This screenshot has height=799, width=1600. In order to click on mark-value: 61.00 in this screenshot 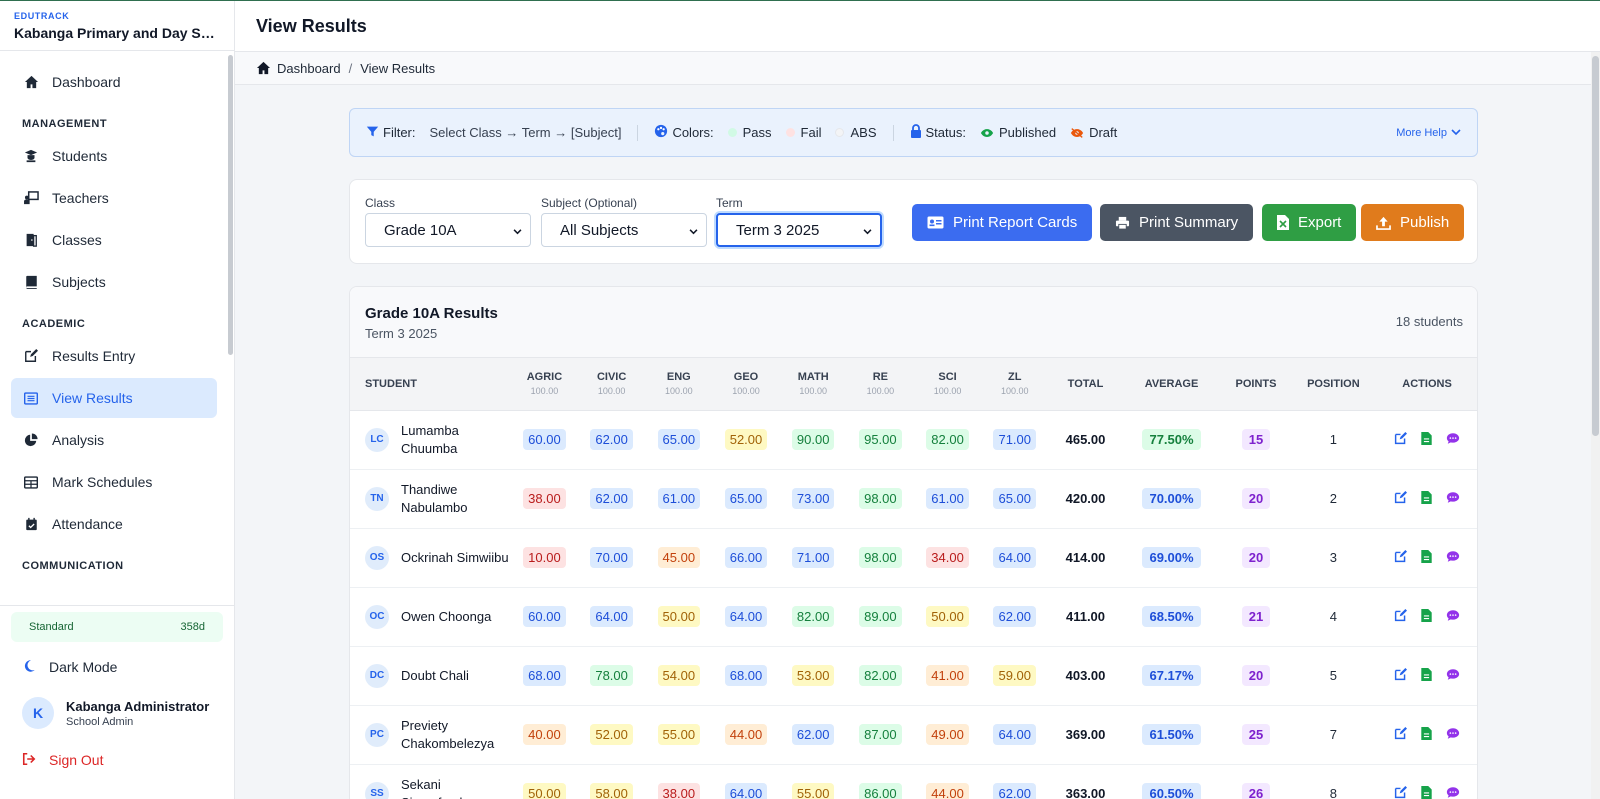, I will do `click(947, 498)`.